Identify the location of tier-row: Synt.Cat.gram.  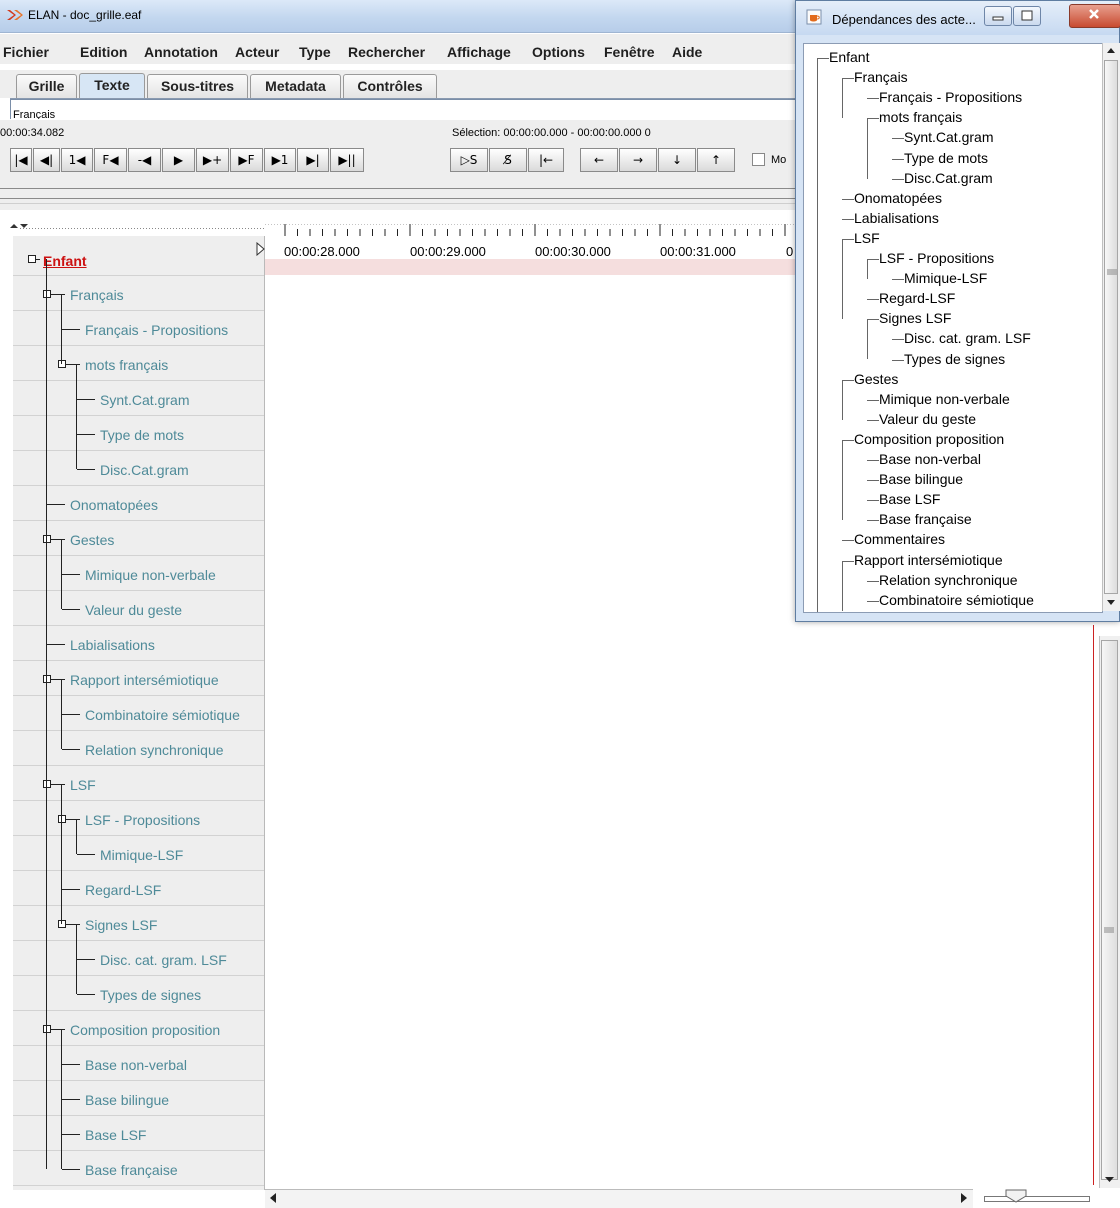
(138, 398).